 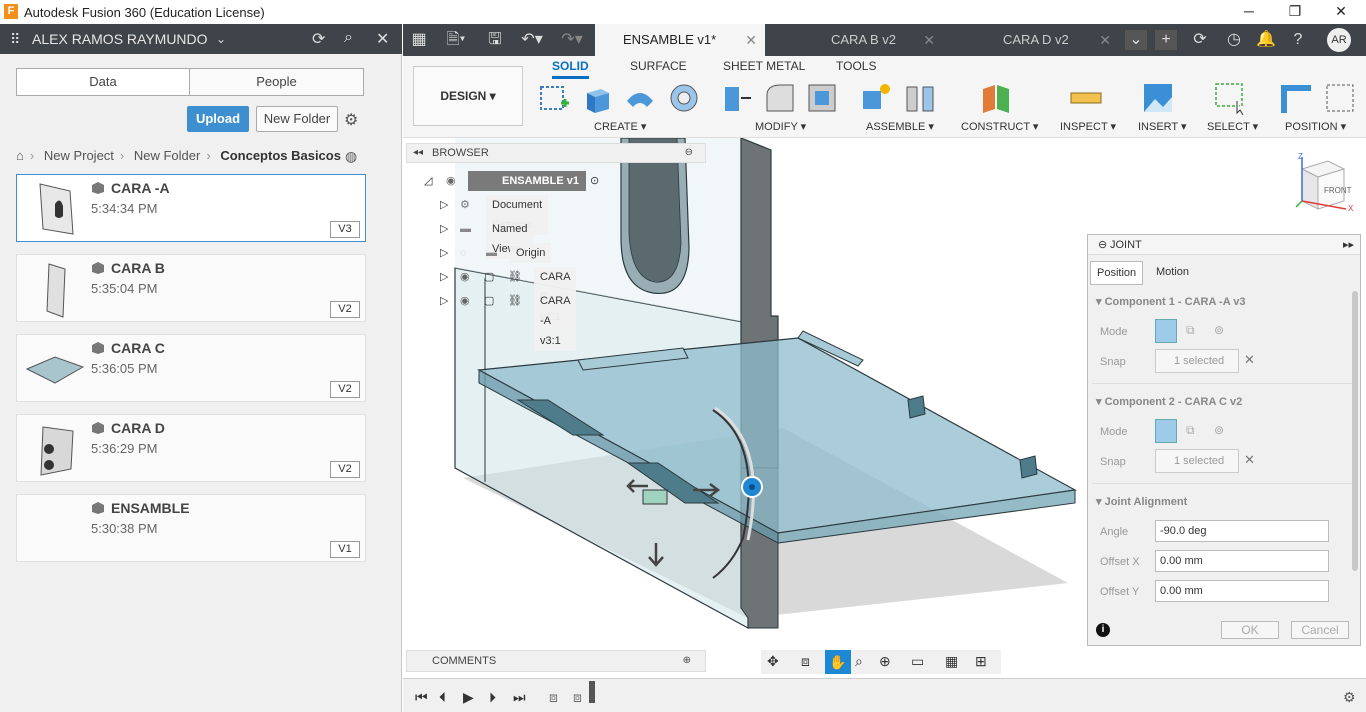 I want to click on offset-y-input: 0.00 mm, so click(x=1242, y=591).